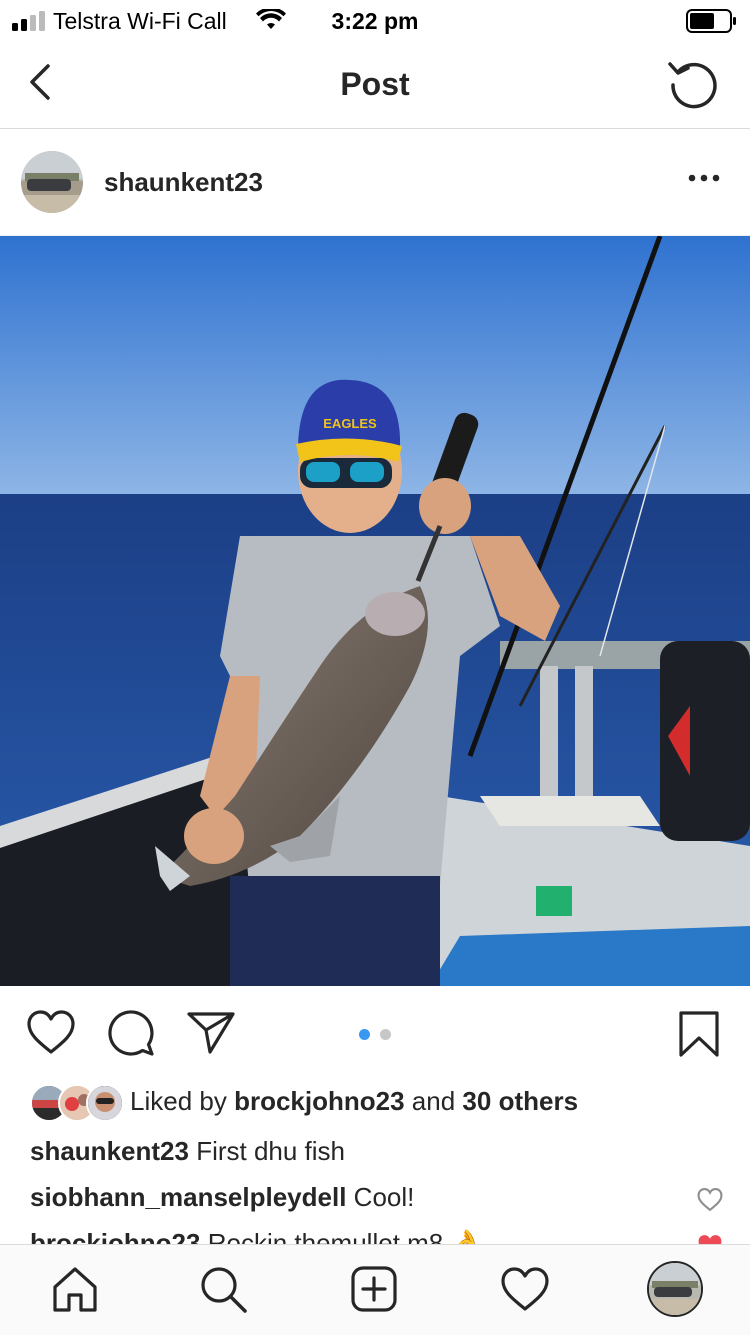 The height and width of the screenshot is (1335, 750). What do you see at coordinates (384, 1197) in the screenshot?
I see `comment-text: Cool!` at bounding box center [384, 1197].